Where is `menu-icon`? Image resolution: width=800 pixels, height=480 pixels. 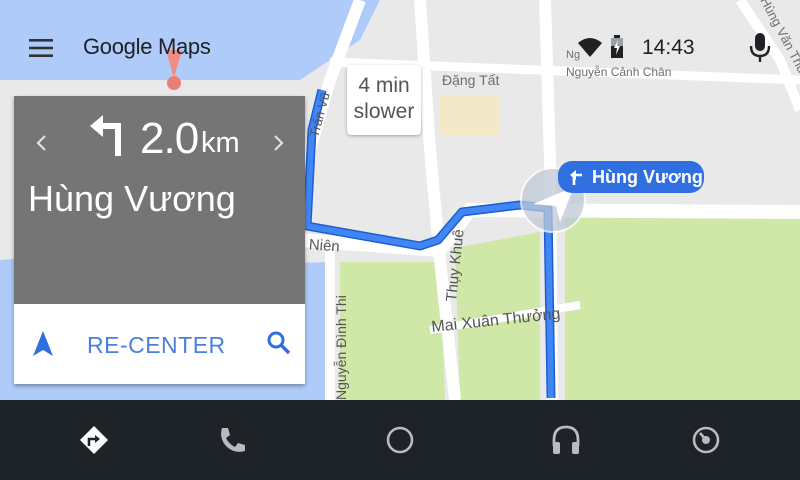
menu-icon is located at coordinates (41, 48).